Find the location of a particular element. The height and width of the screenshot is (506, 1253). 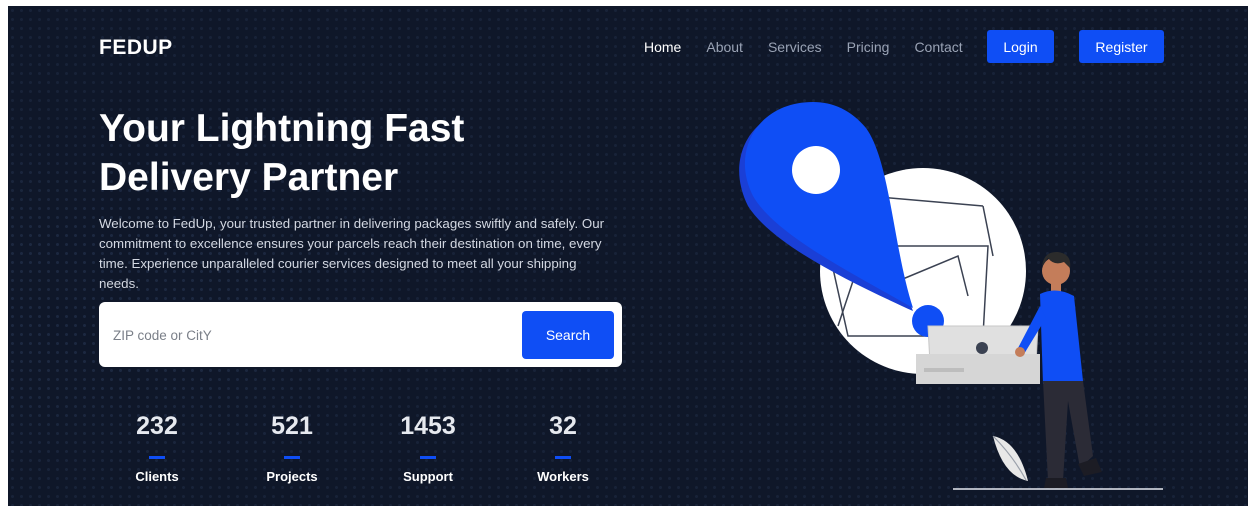

stat-workers: 32 Workers is located at coordinates (563, 448).